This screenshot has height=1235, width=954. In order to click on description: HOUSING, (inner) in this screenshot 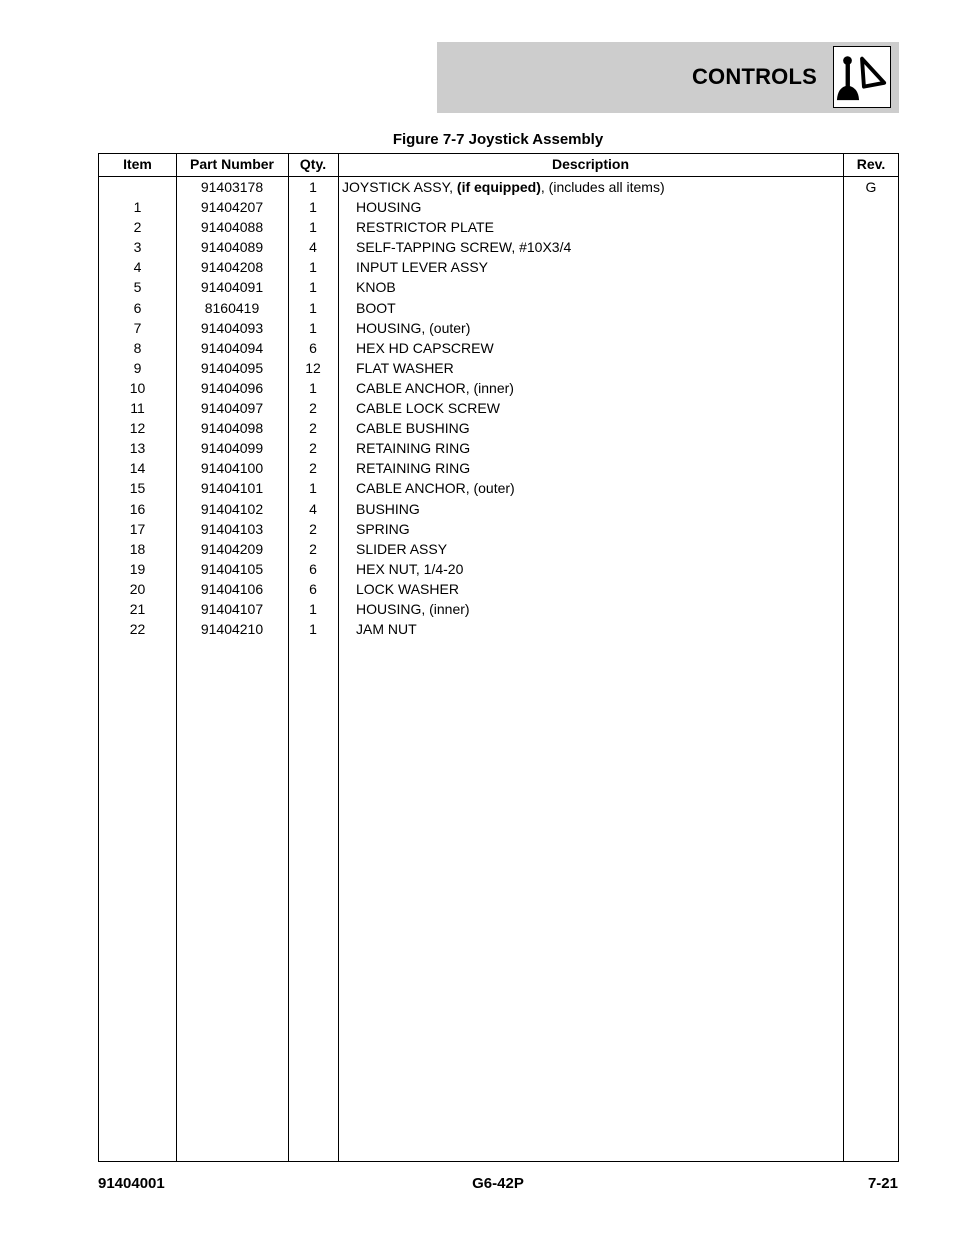, I will do `click(413, 608)`.